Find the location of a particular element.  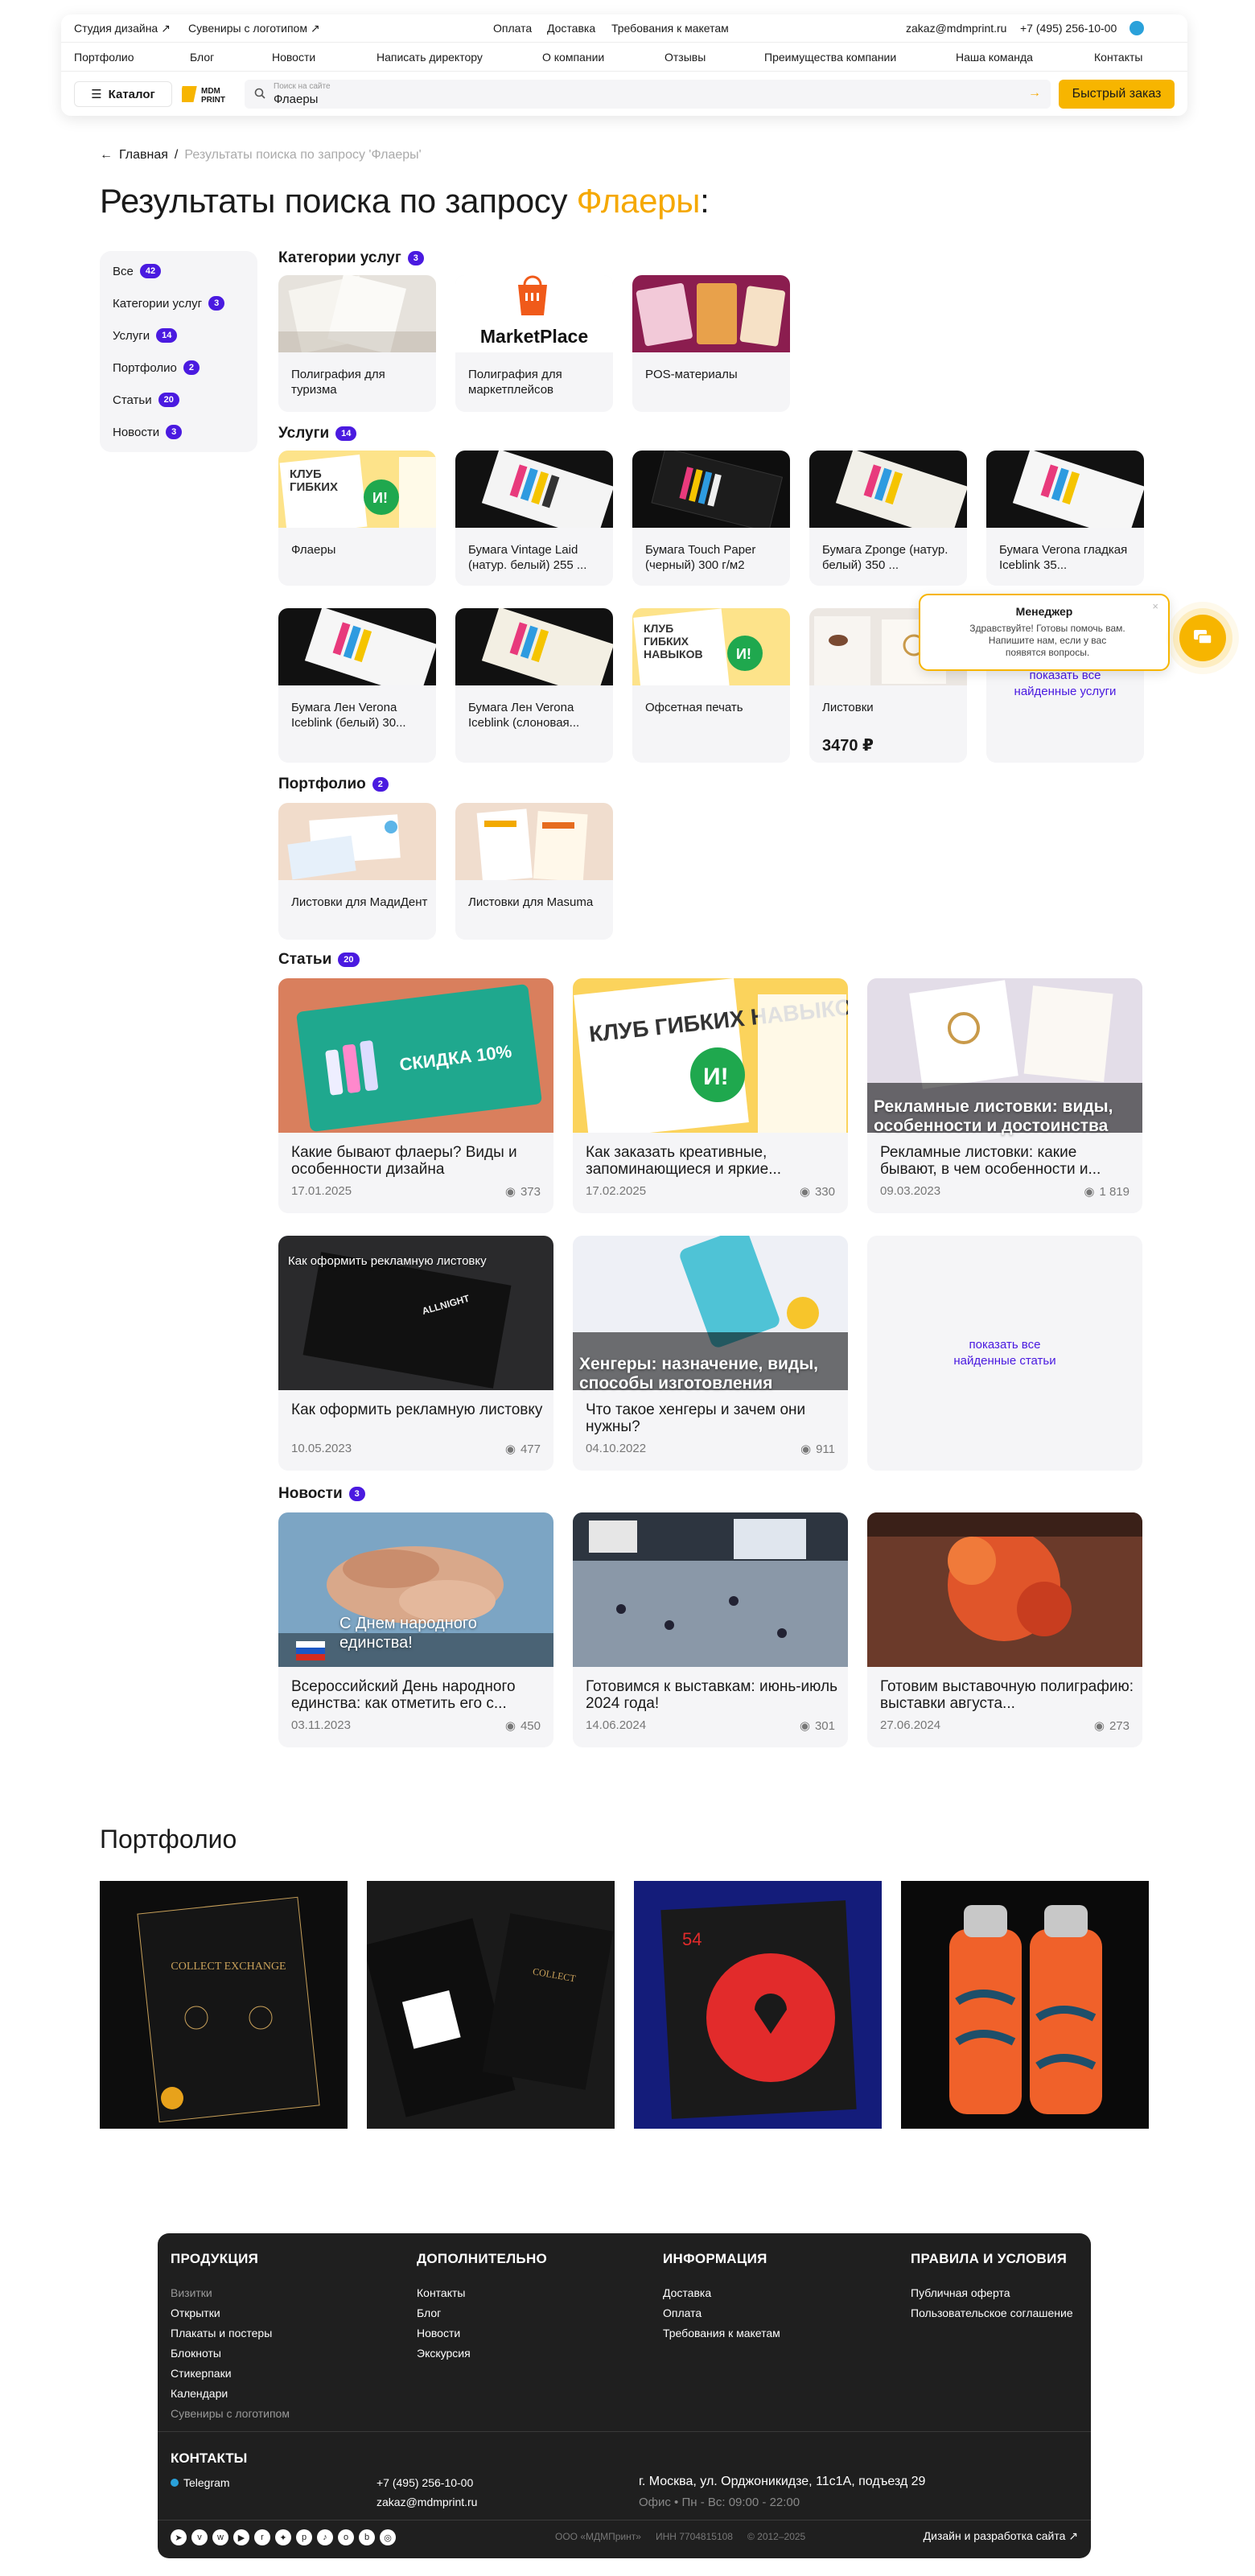

card-label: Полиграфия для туризма is located at coordinates (338, 382).